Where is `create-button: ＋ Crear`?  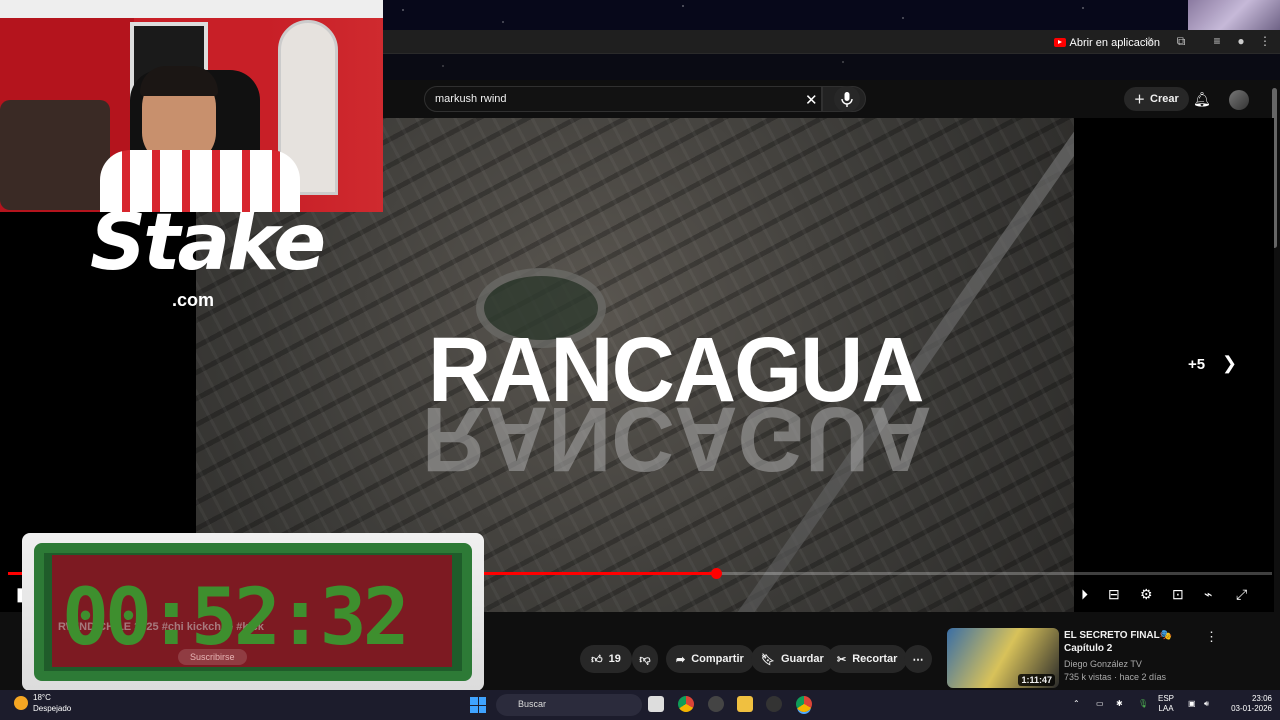
create-button: ＋ Crear is located at coordinates (1156, 99).